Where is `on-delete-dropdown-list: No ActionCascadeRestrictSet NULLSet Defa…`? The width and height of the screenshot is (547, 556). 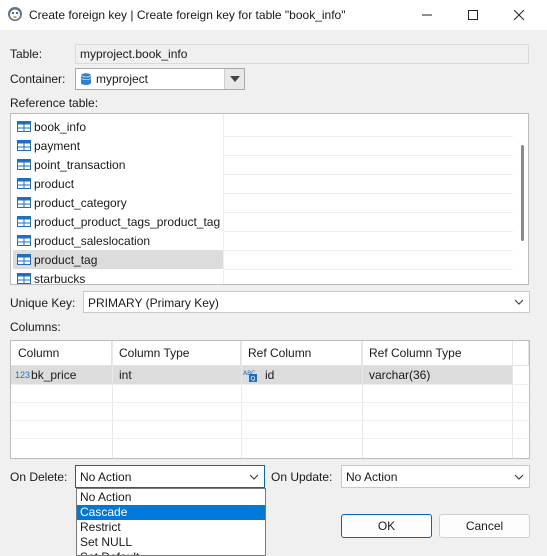 on-delete-dropdown-list: No ActionCascadeRestrictSet NULLSet Defa… is located at coordinates (171, 522).